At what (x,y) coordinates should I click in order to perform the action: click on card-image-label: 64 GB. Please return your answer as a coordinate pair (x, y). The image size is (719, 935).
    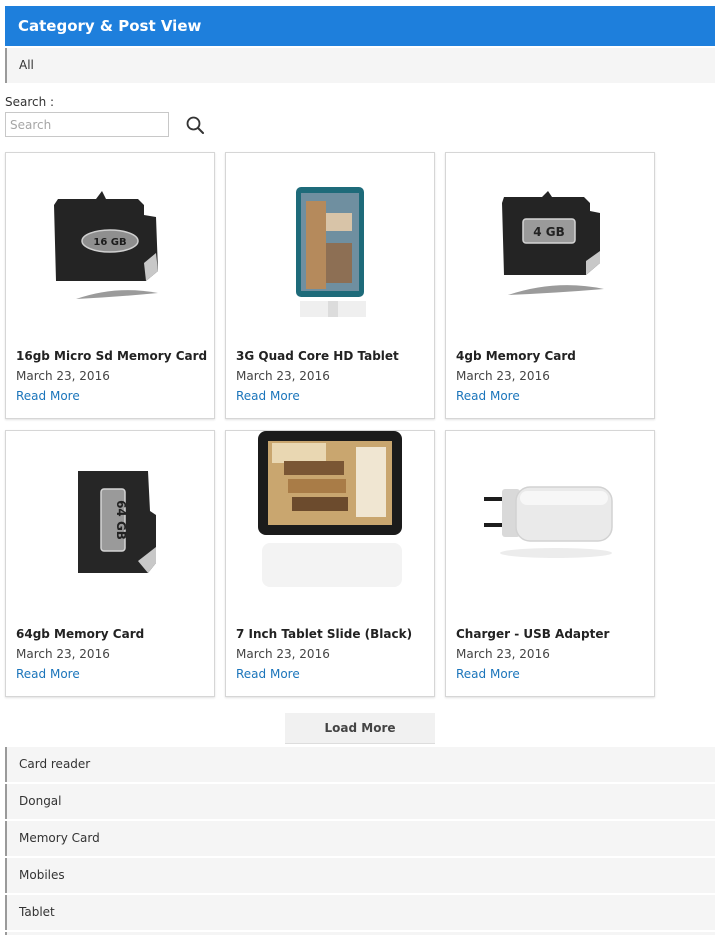
    Looking at the image, I should click on (121, 520).